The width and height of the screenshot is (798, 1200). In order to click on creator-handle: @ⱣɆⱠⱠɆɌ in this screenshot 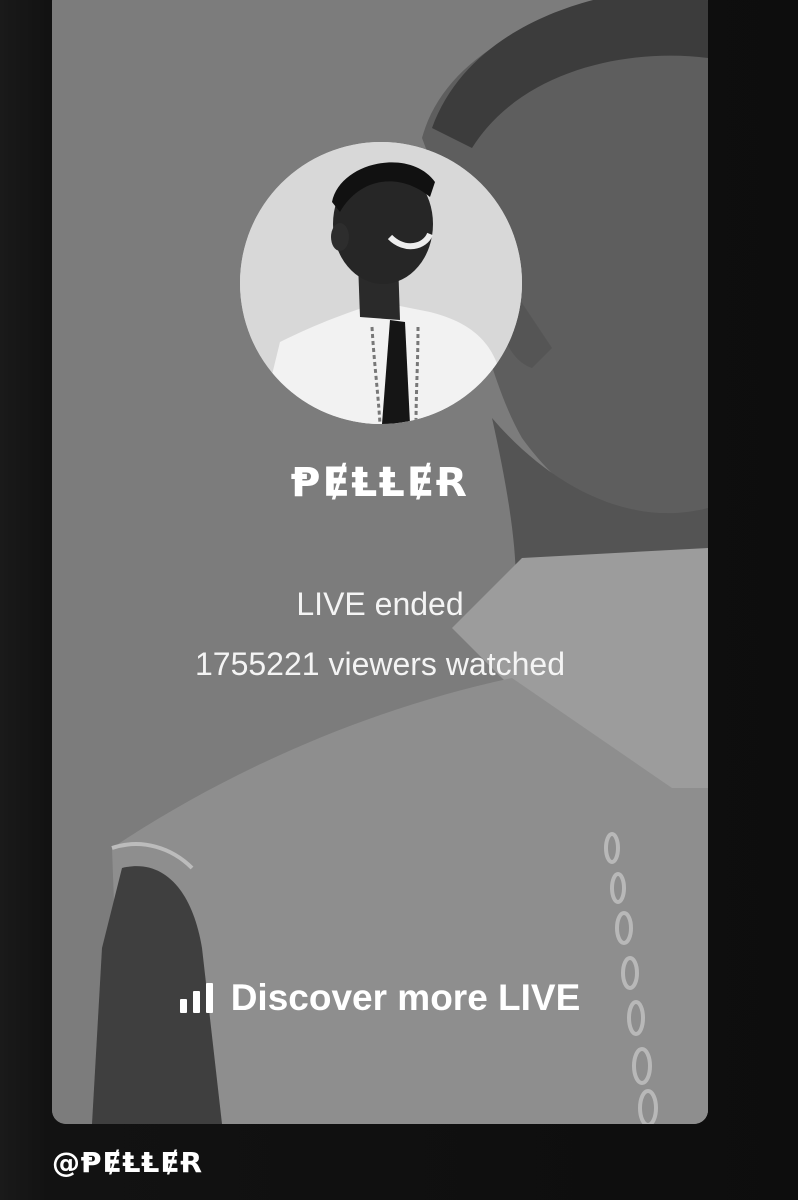, I will do `click(127, 1162)`.